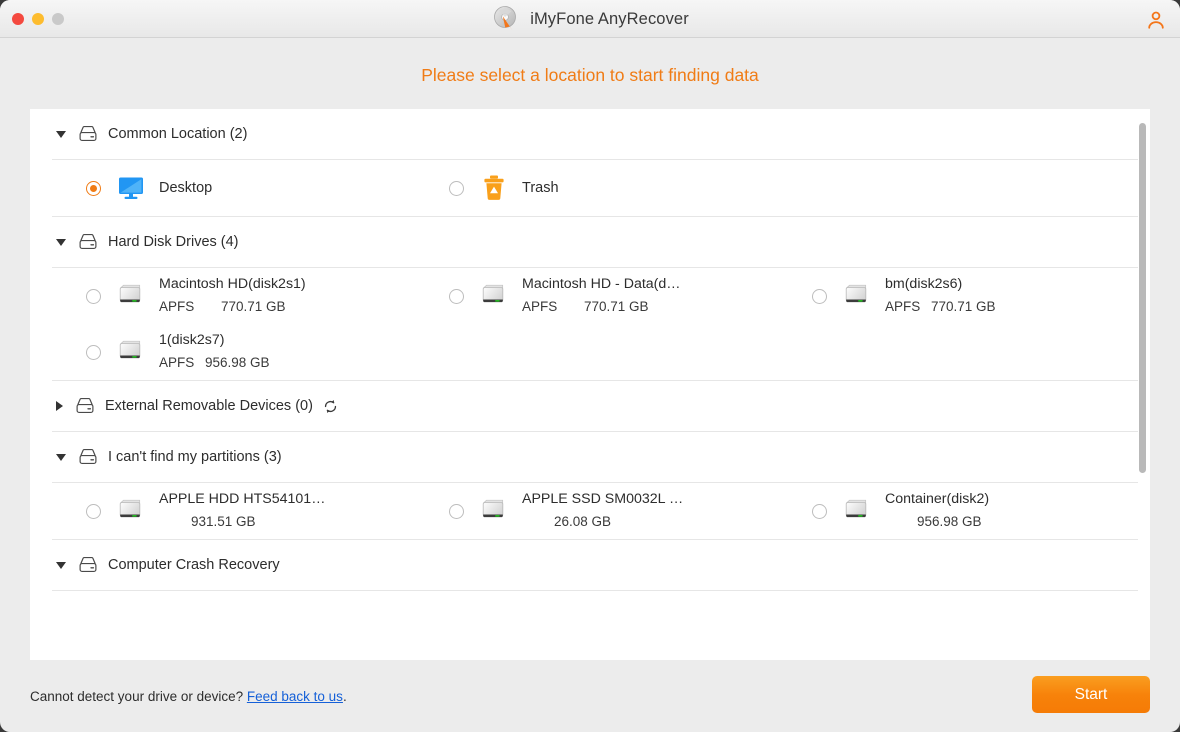  I want to click on close-window-button, so click(18, 19).